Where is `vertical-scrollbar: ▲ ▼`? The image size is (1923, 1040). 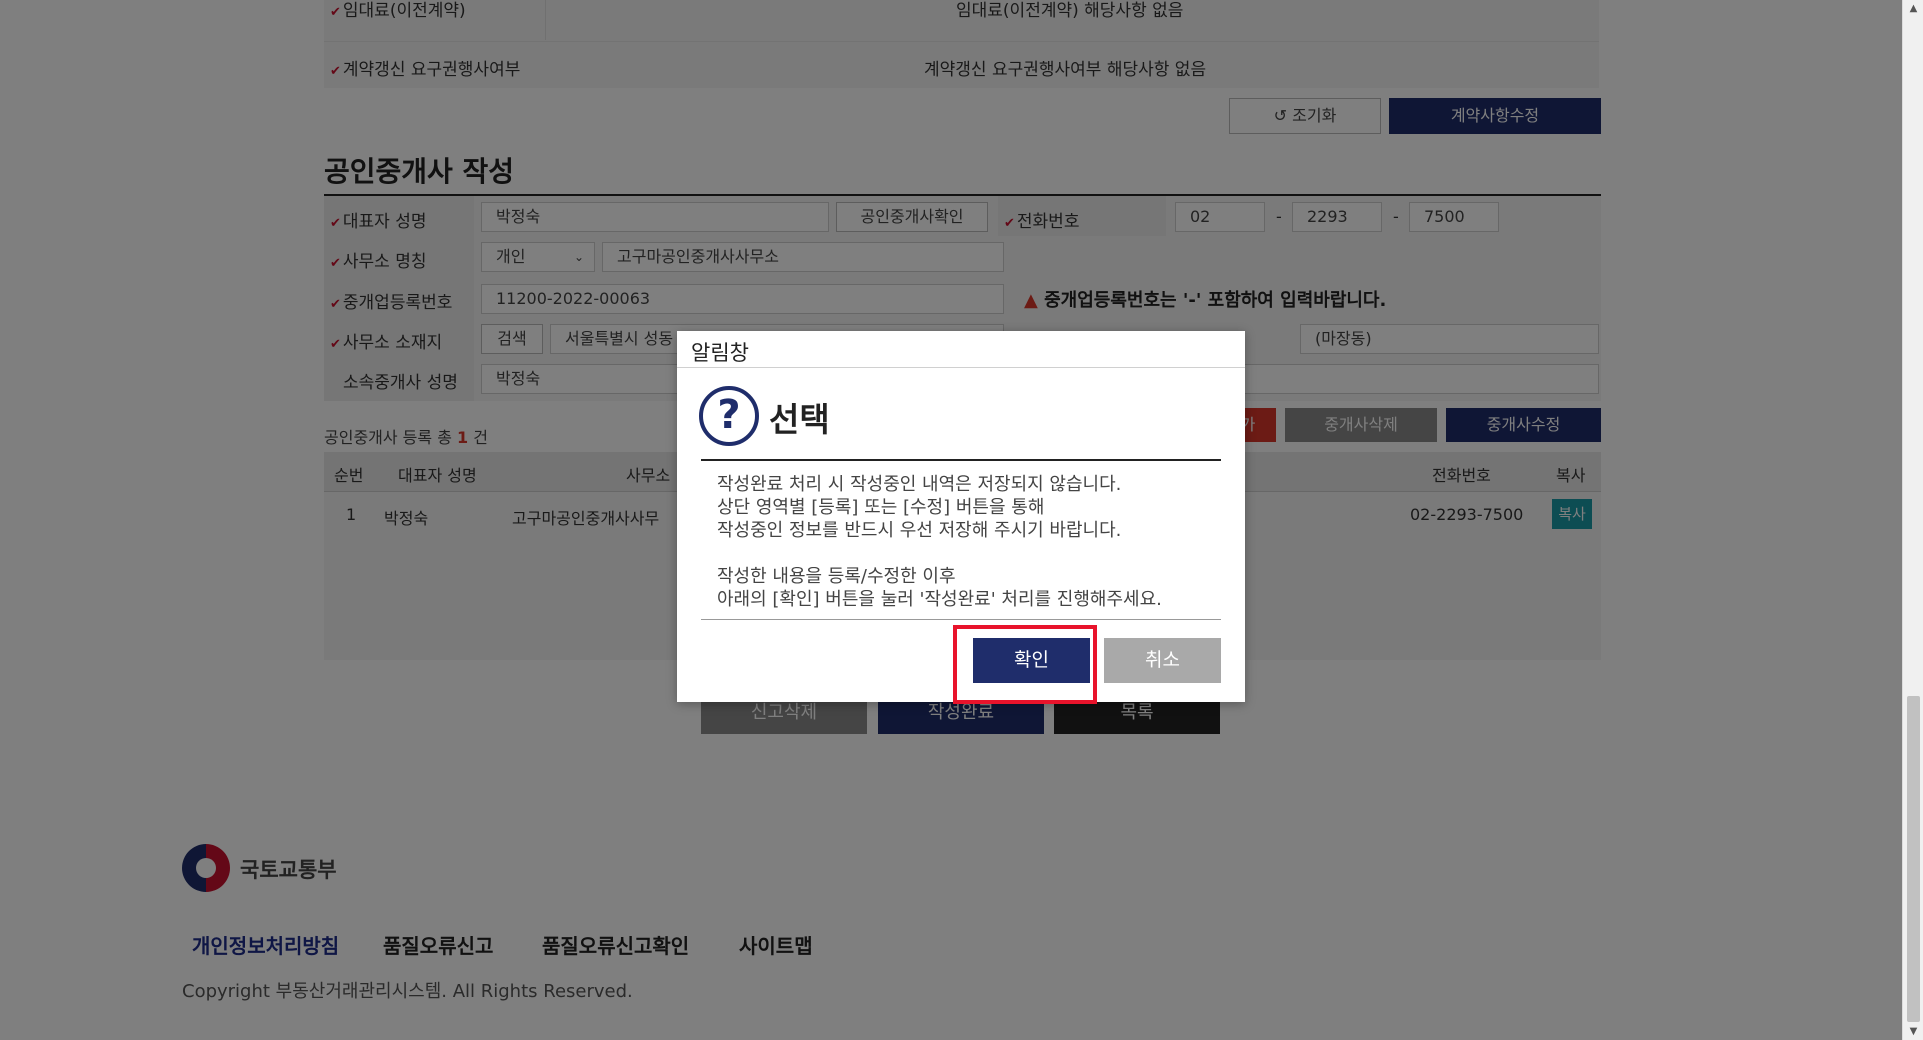 vertical-scrollbar: ▲ ▼ is located at coordinates (1912, 520).